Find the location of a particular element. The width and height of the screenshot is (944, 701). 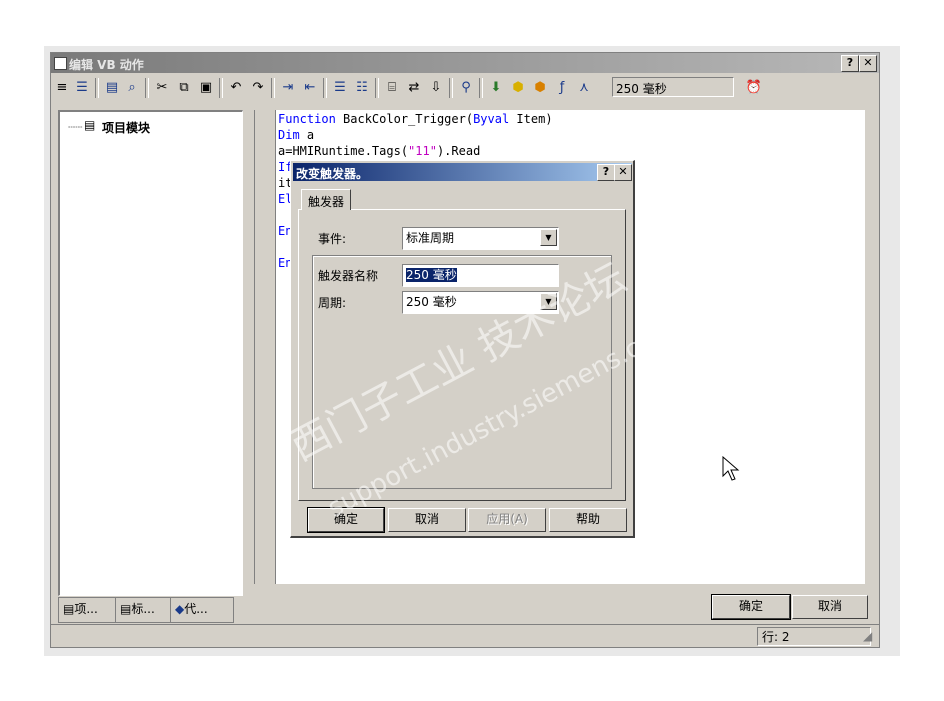

dialog-cancel-button: 取消 is located at coordinates (427, 520).